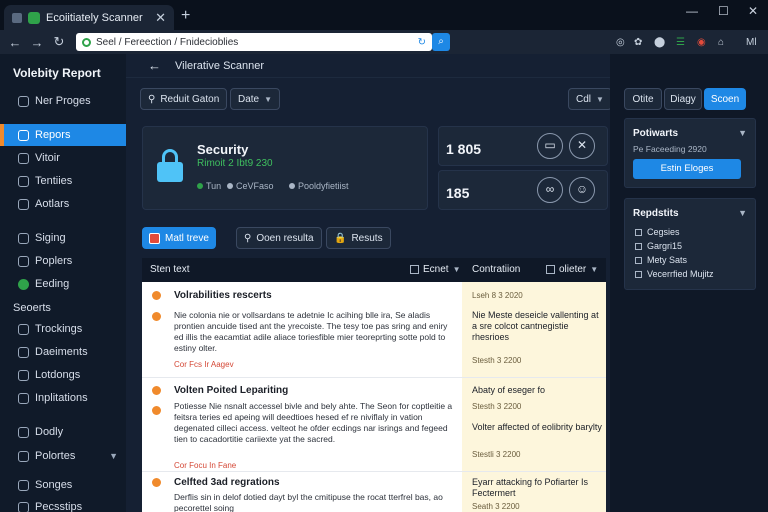  I want to click on main-tree-tab: Matl treve, so click(179, 238).